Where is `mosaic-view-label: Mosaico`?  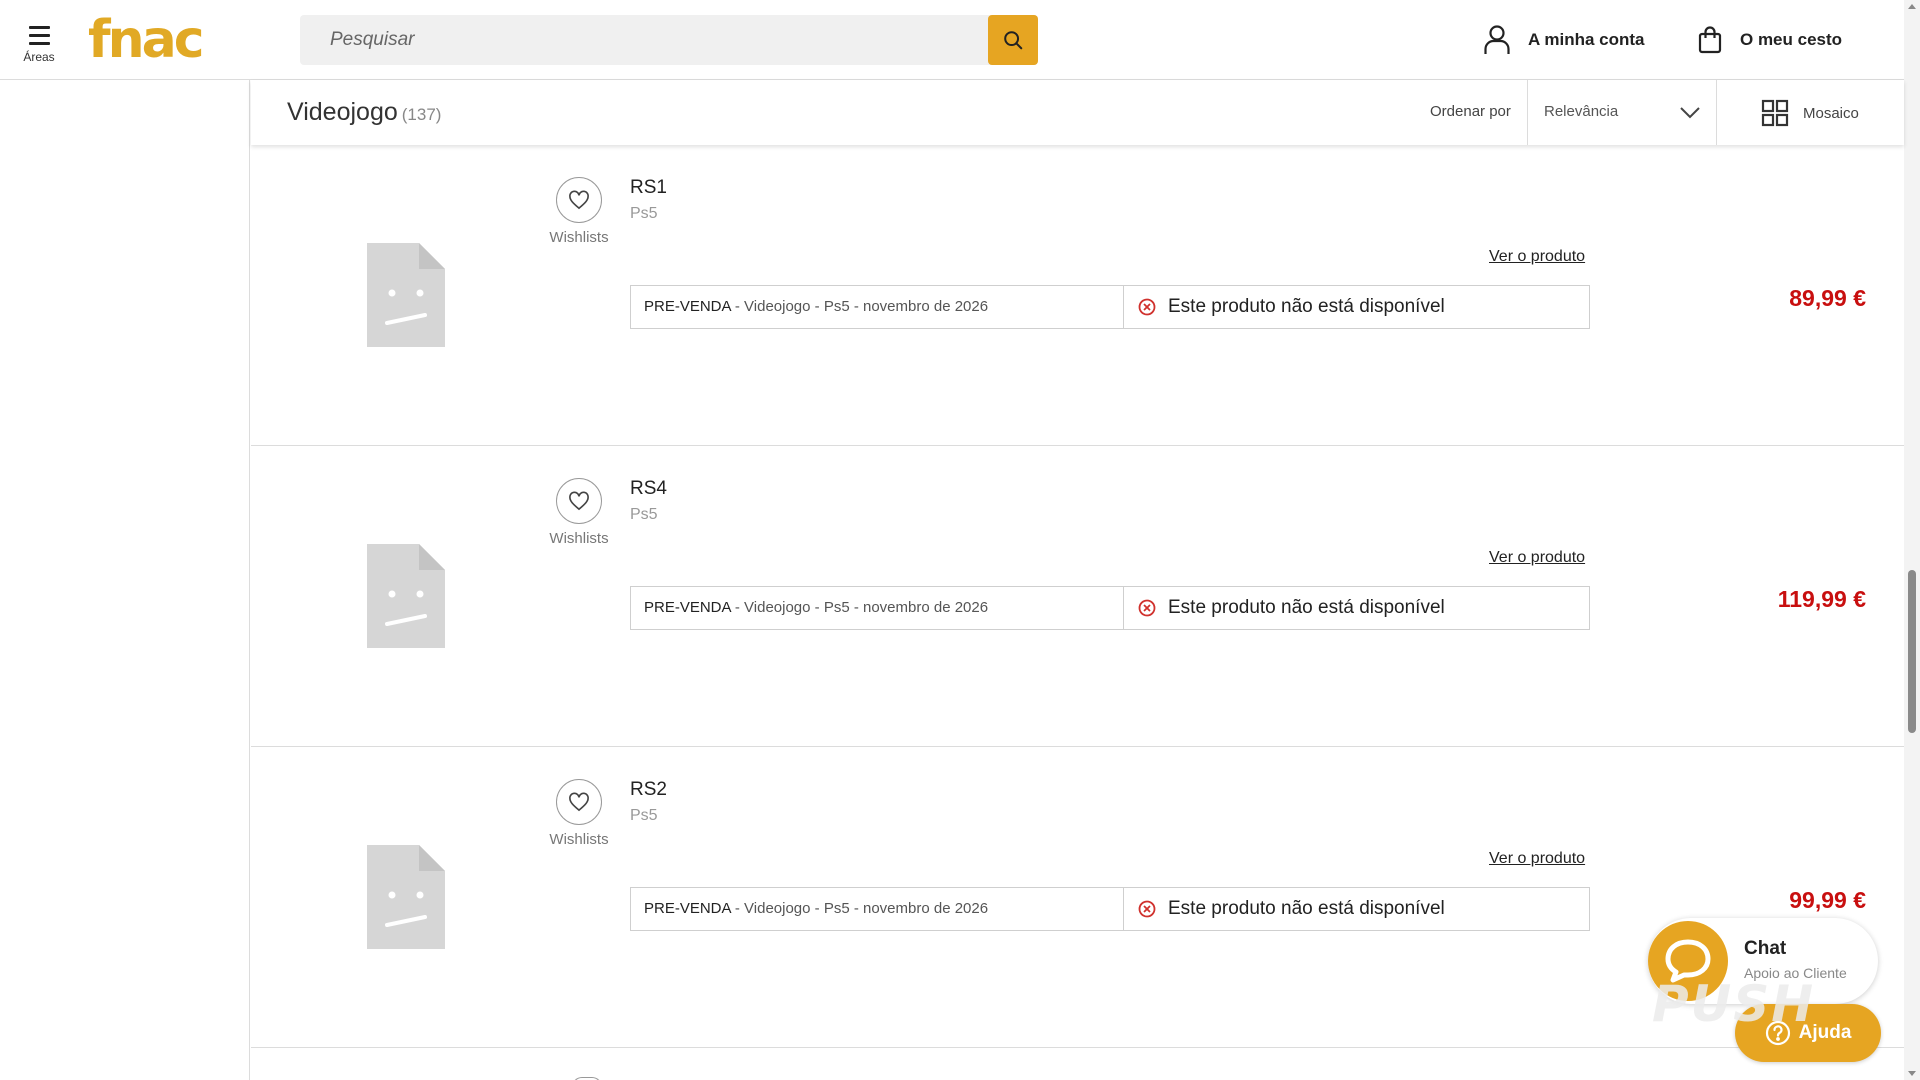
mosaic-view-label: Mosaico is located at coordinates (1831, 113).